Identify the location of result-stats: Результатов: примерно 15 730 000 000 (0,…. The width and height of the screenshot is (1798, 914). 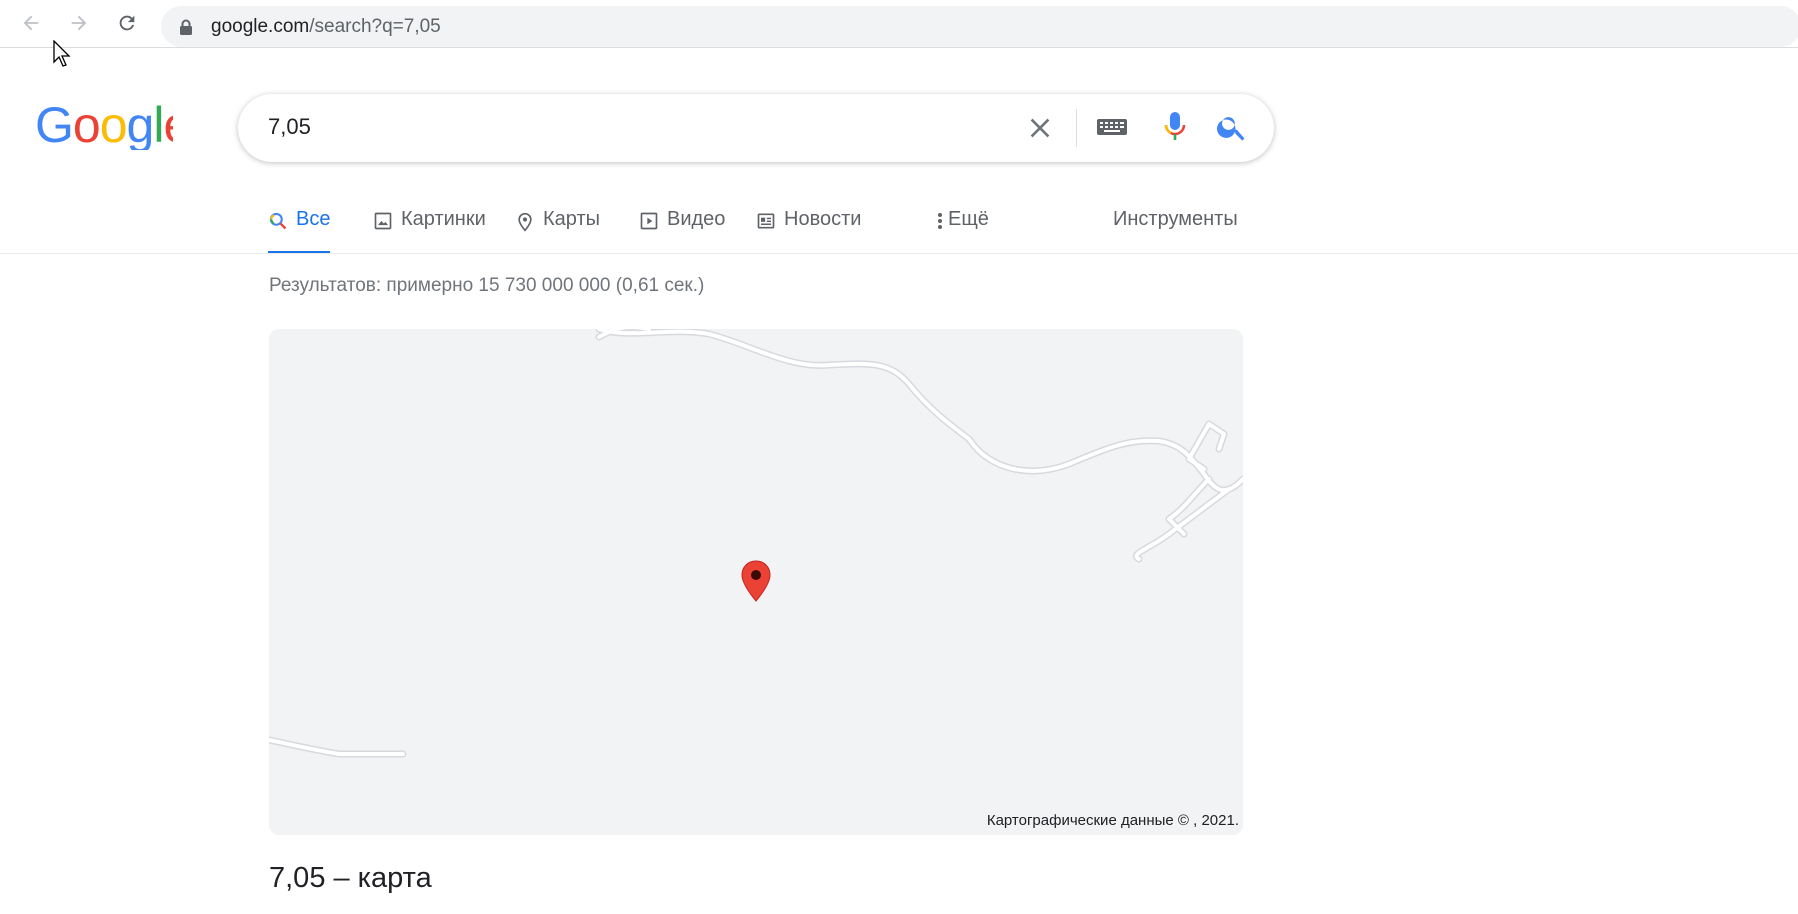
(487, 285).